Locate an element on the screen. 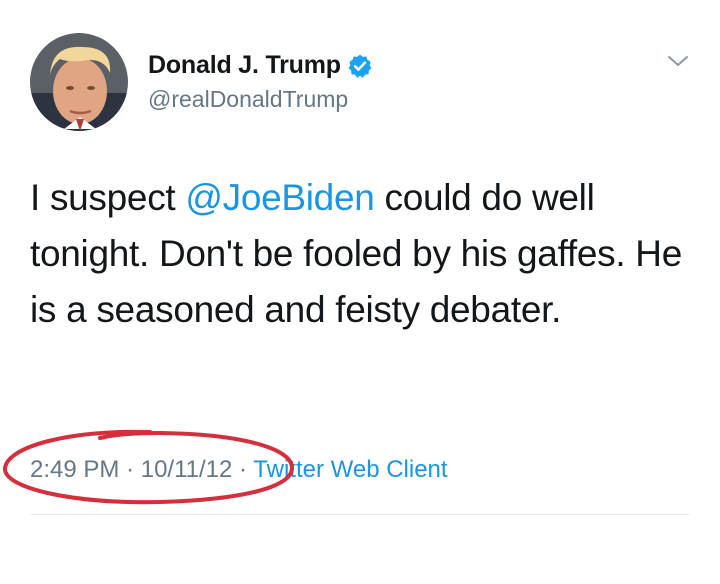  display-name: Donald J. Trump is located at coordinates (244, 65).